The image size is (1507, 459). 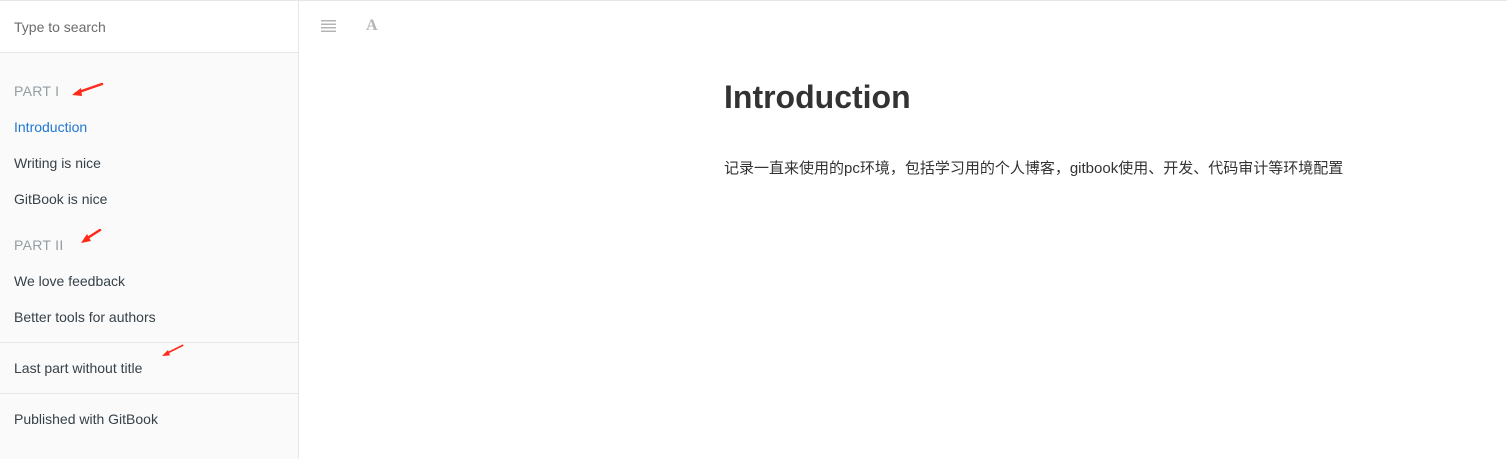 I want to click on font-settings-icon: A, so click(x=372, y=26).